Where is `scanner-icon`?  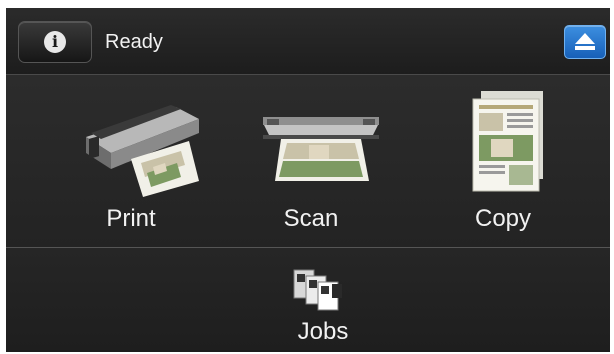
scanner-icon is located at coordinates (321, 149).